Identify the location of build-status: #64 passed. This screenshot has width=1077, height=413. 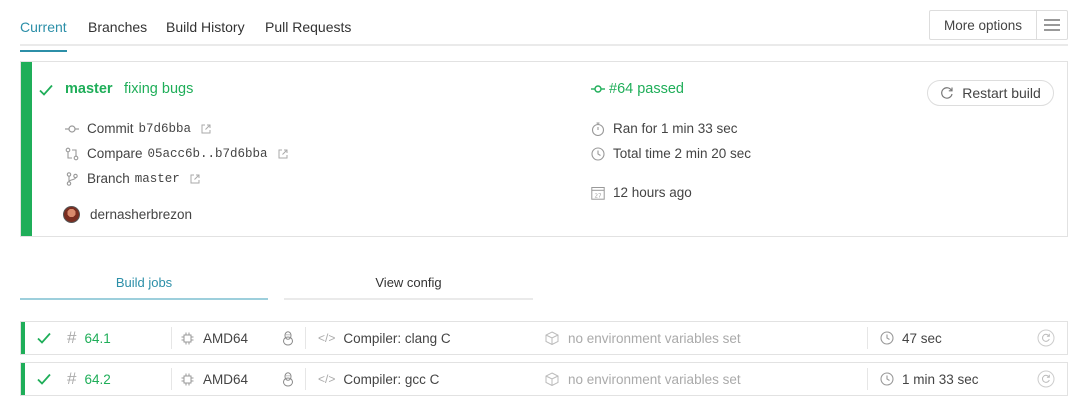
(637, 89).